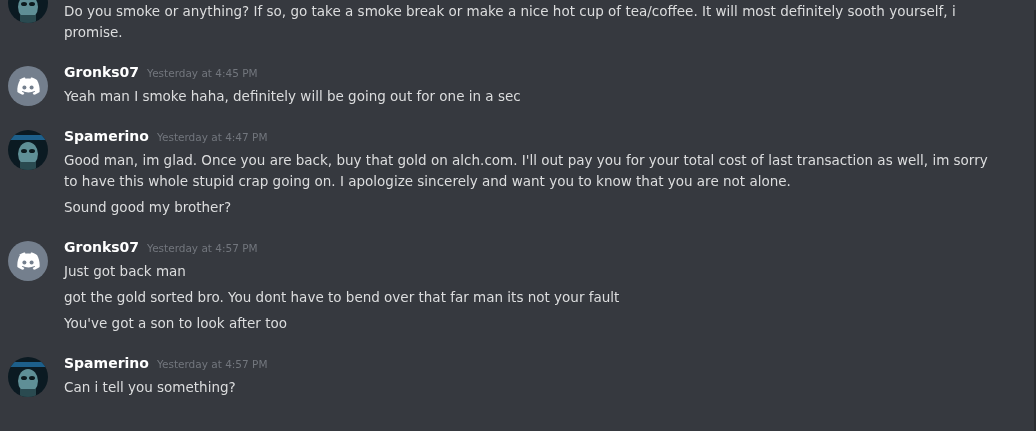  I want to click on message-text: Just got back man, so click(125, 271).